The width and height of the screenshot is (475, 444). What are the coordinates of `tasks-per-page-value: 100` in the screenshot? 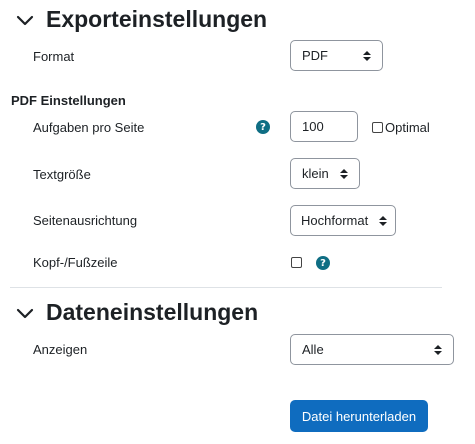 It's located at (313, 126).